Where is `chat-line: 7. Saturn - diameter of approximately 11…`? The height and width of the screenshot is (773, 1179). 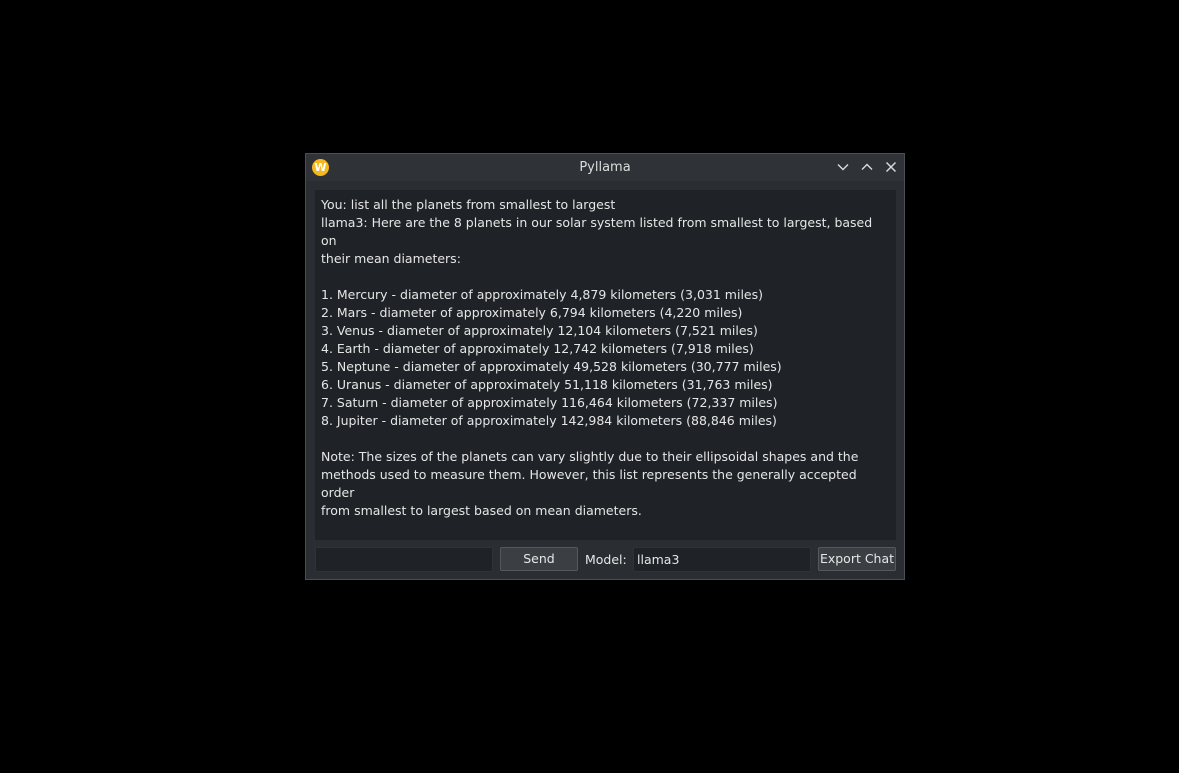
chat-line: 7. Saturn - diameter of approximately 11… is located at coordinates (549, 402).